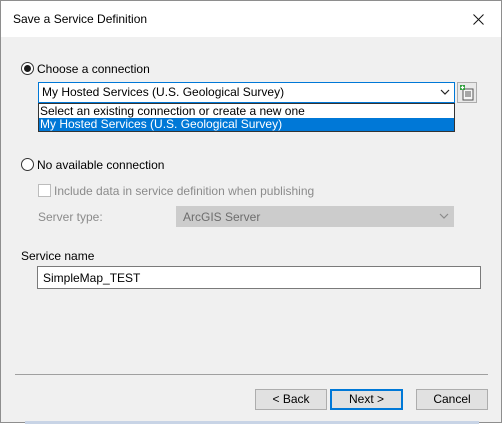 This screenshot has height=424, width=502. Describe the element at coordinates (44, 190) in the screenshot. I see `include-data-checkbox` at that location.